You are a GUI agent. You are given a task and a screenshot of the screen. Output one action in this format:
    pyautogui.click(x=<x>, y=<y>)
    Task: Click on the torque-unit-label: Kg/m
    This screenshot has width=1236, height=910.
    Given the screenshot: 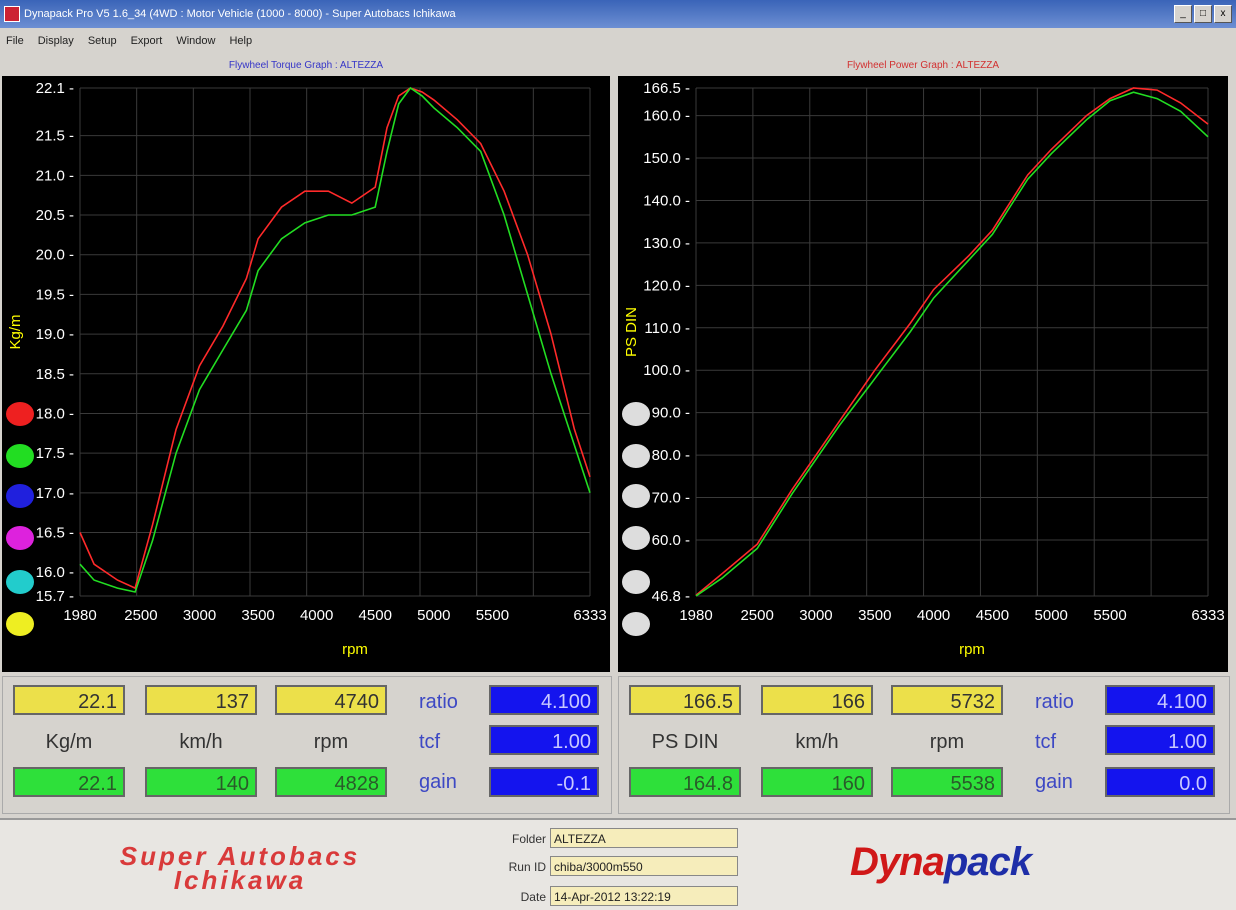 What is the action you would take?
    pyautogui.click(x=69, y=742)
    